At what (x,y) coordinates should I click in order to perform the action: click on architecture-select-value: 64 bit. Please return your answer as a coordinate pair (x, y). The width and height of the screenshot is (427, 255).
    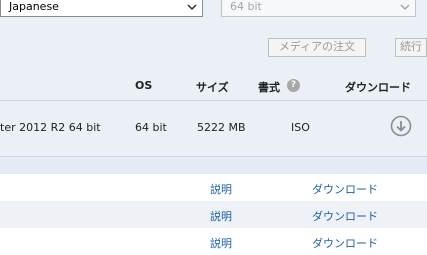
    Looking at the image, I should click on (246, 6).